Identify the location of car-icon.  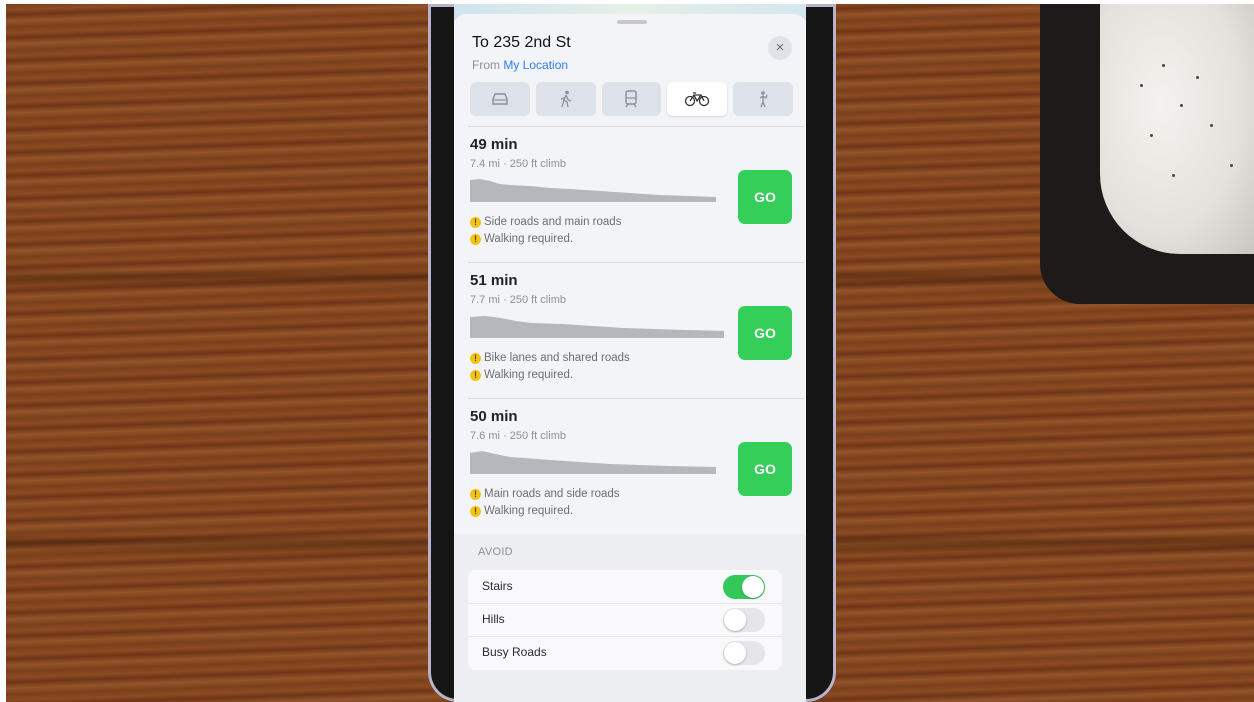
(500, 99).